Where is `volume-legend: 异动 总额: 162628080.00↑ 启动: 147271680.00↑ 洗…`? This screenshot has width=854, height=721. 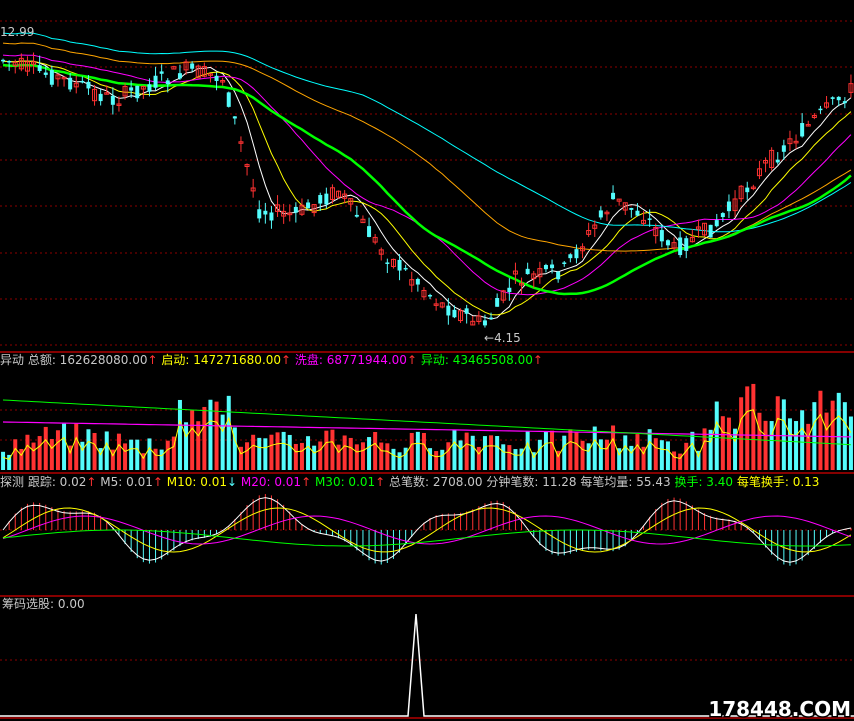
volume-legend: 异动 总额: 162628080.00↑ 启动: 147271680.00↑ 洗… is located at coordinates (271, 359).